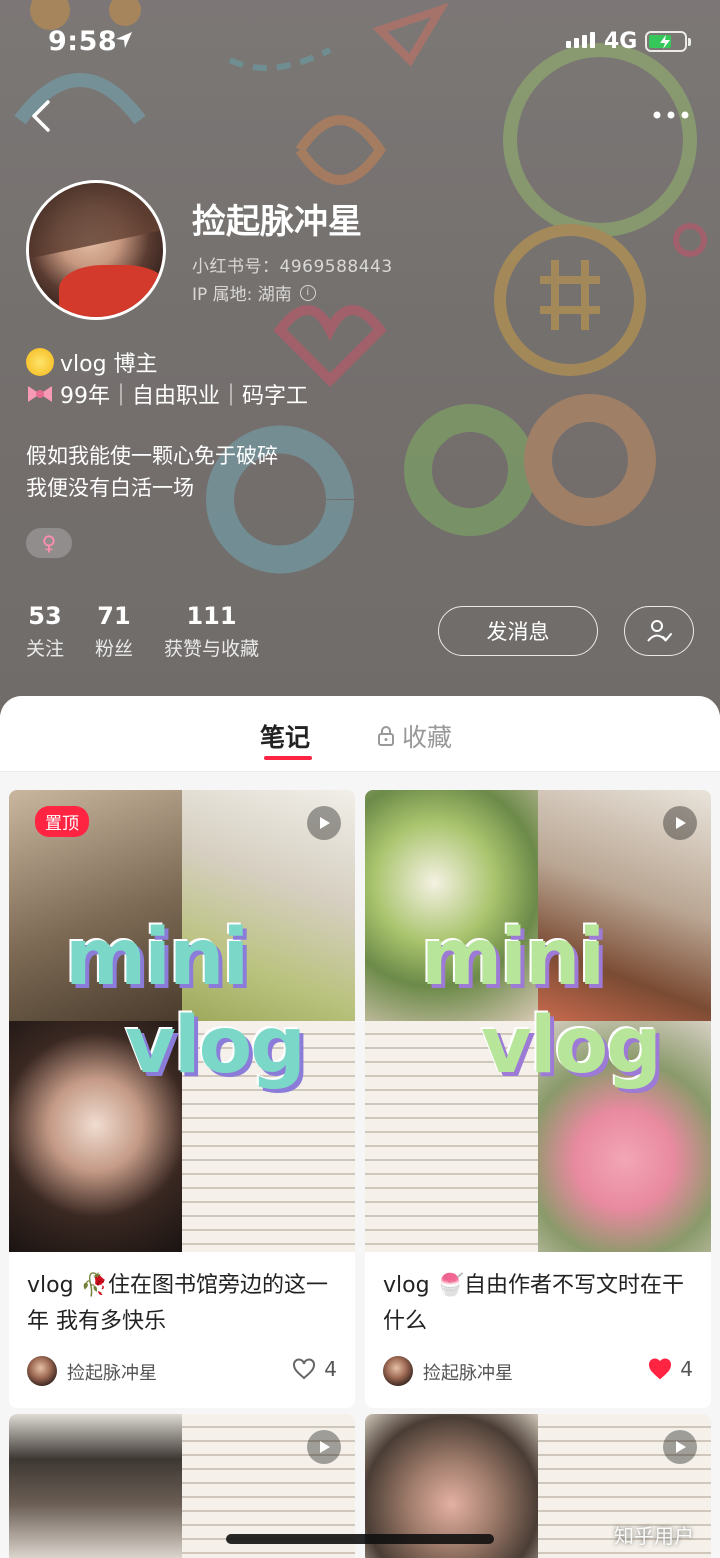  What do you see at coordinates (580, 40) in the screenshot?
I see `cellular-signal-icon` at bounding box center [580, 40].